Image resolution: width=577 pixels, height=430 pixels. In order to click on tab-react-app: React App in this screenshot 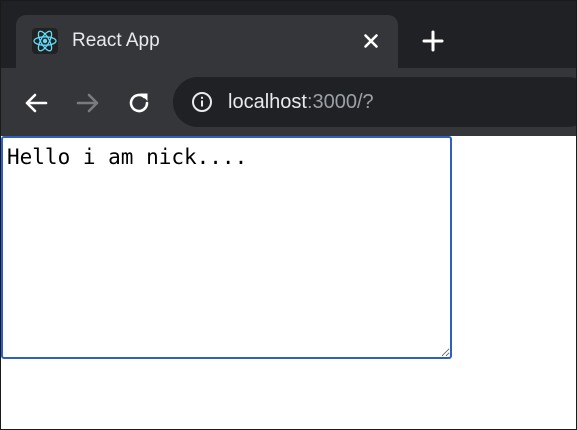, I will do `click(207, 41)`.